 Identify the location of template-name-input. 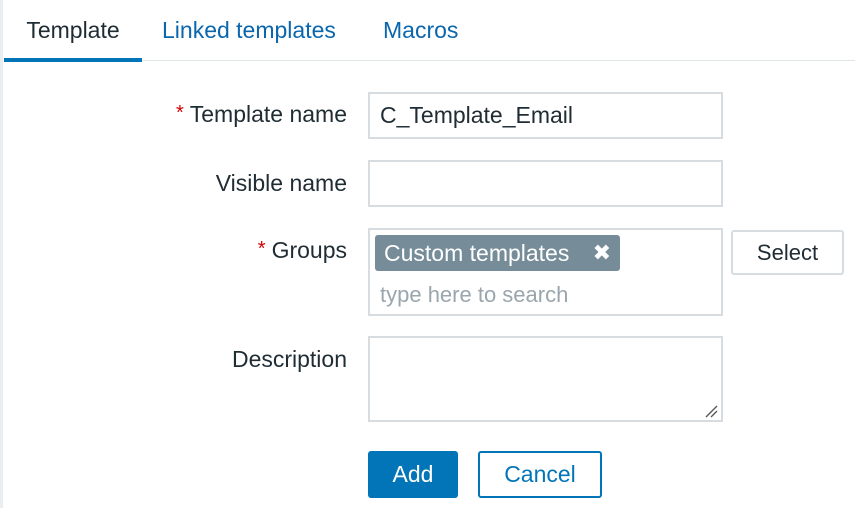
(545, 115).